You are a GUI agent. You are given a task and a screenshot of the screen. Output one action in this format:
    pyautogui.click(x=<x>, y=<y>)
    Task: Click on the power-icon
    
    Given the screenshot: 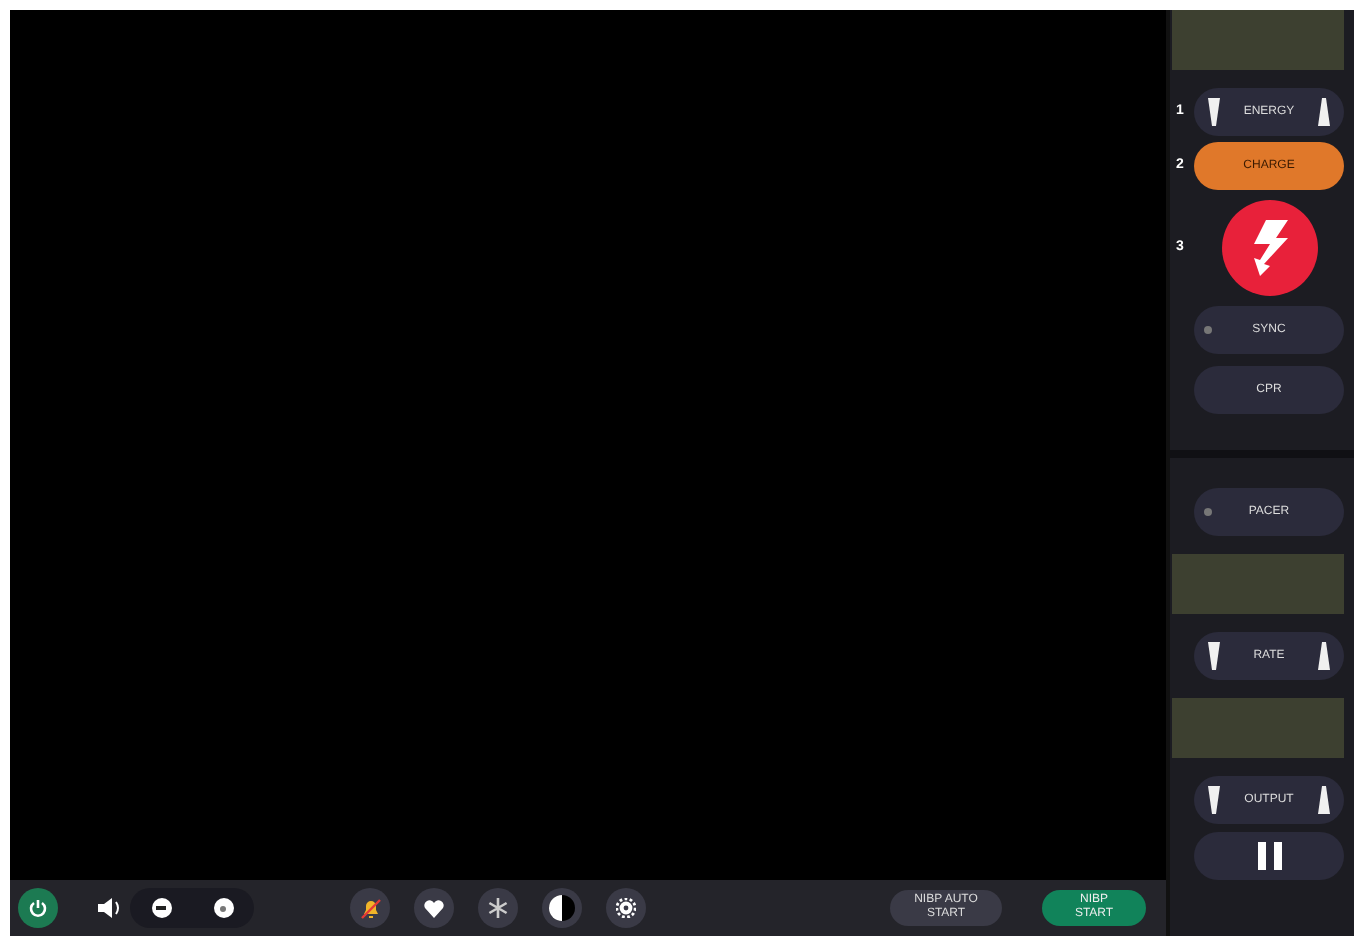 What is the action you would take?
    pyautogui.click(x=38, y=908)
    